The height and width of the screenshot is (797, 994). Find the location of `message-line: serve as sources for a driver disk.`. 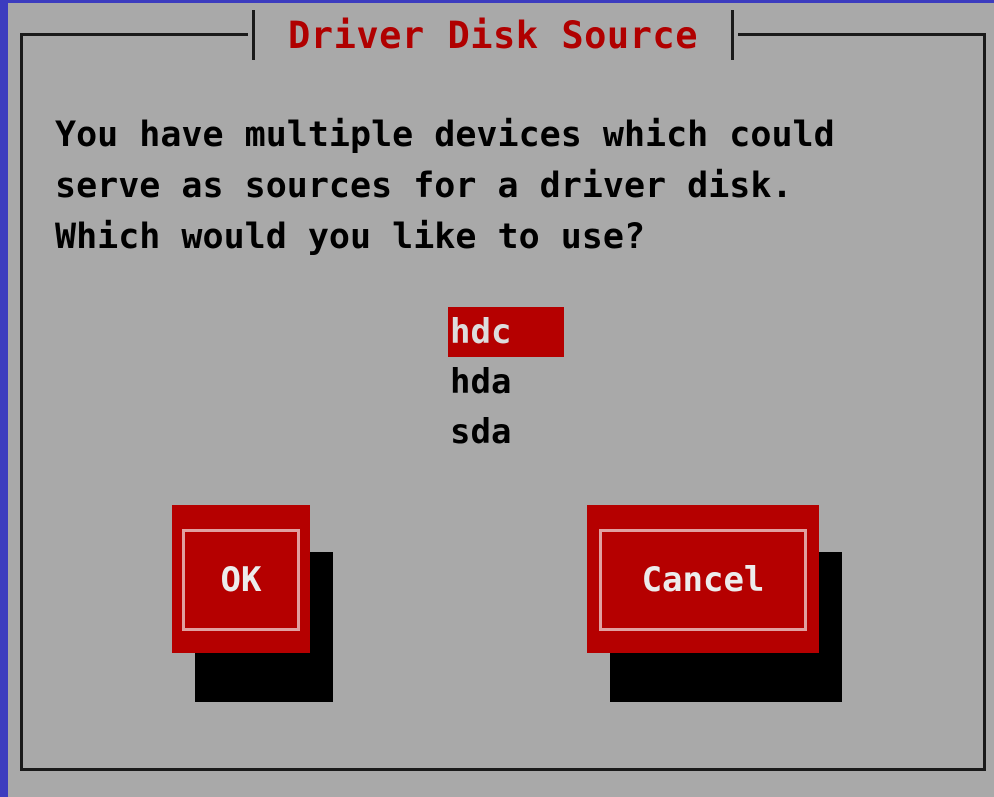

message-line: serve as sources for a driver disk. is located at coordinates (424, 186).